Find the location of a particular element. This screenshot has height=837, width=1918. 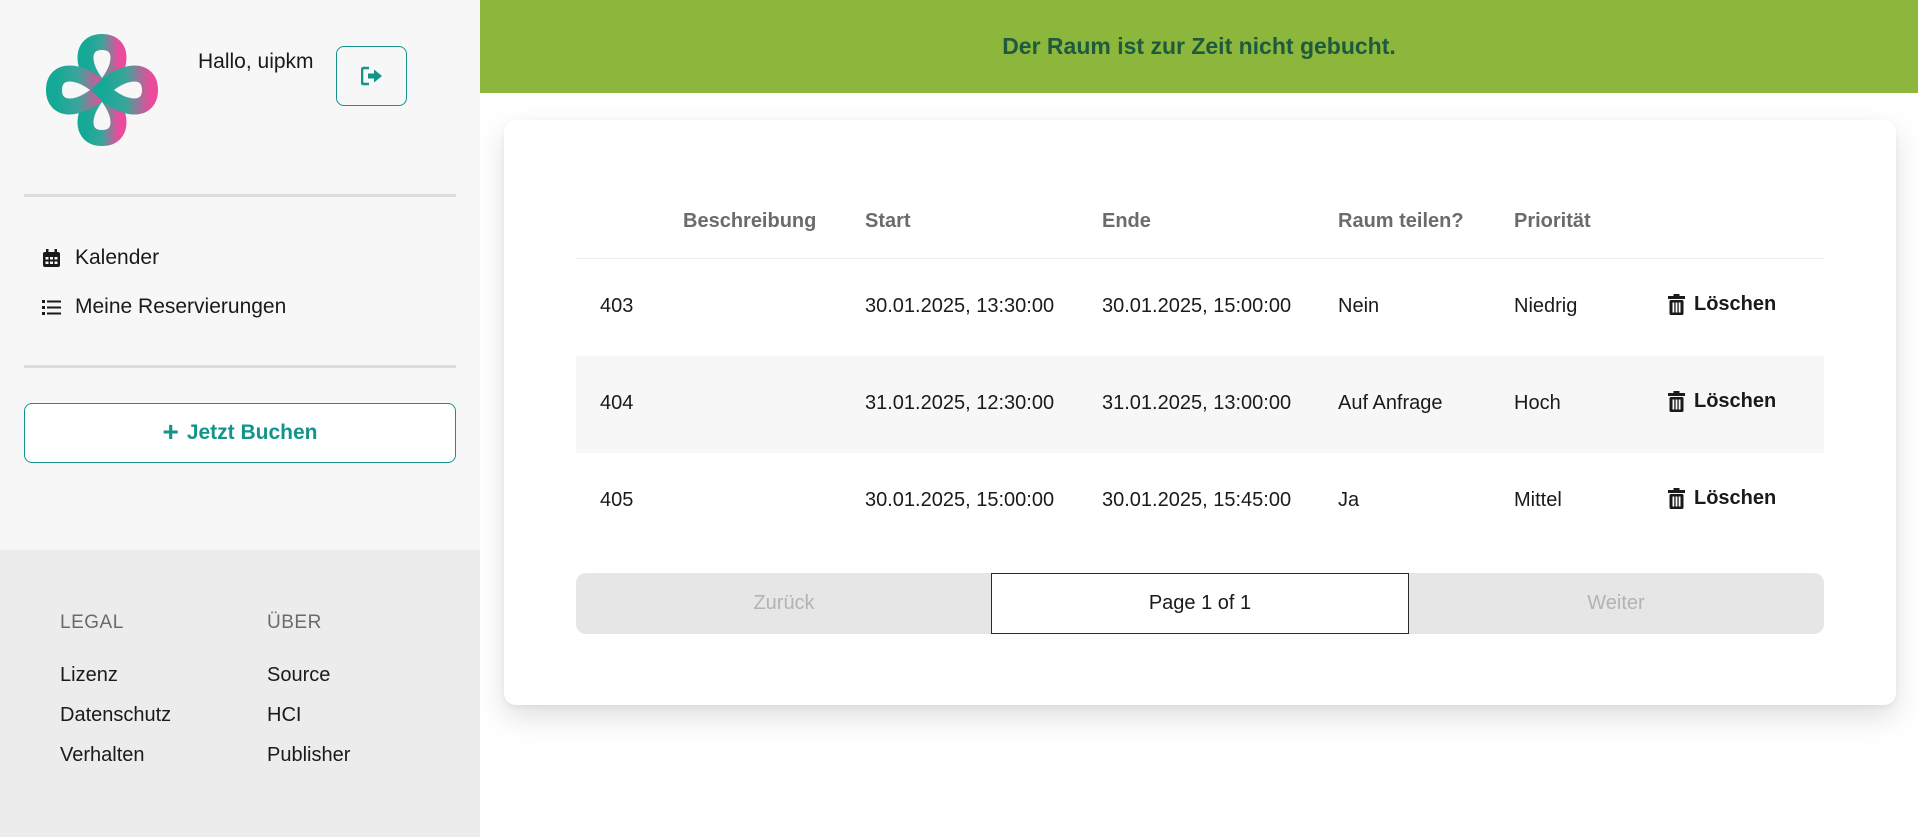

footer-heading: ÜBER is located at coordinates (294, 622).